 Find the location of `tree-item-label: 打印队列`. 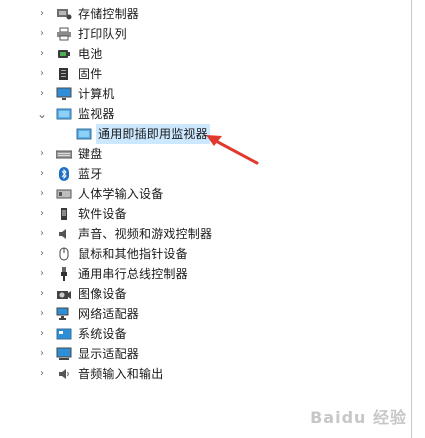

tree-item-label: 打印队列 is located at coordinates (102, 34).